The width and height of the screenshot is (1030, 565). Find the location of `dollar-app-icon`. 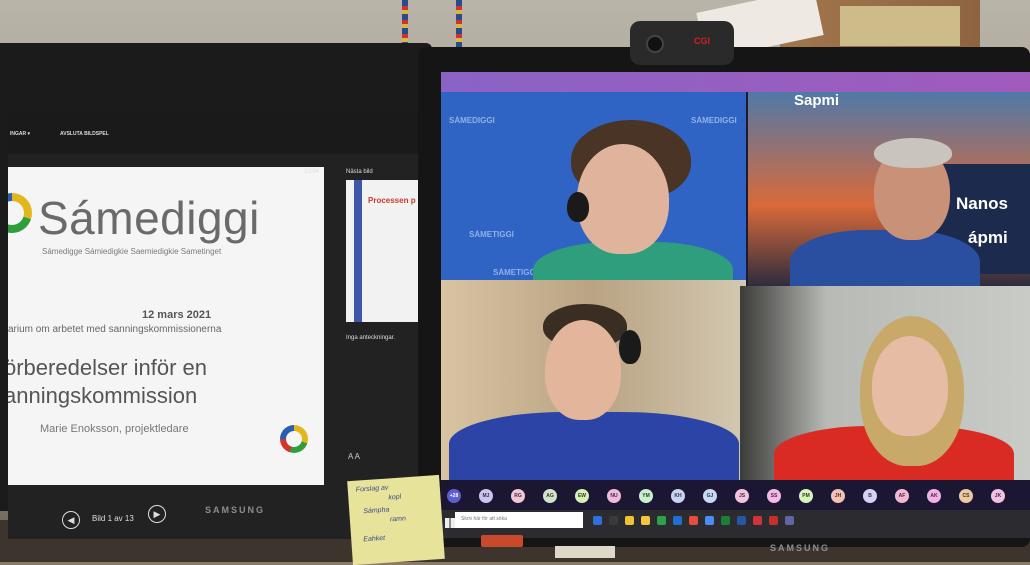

dollar-app-icon is located at coordinates (661, 520).